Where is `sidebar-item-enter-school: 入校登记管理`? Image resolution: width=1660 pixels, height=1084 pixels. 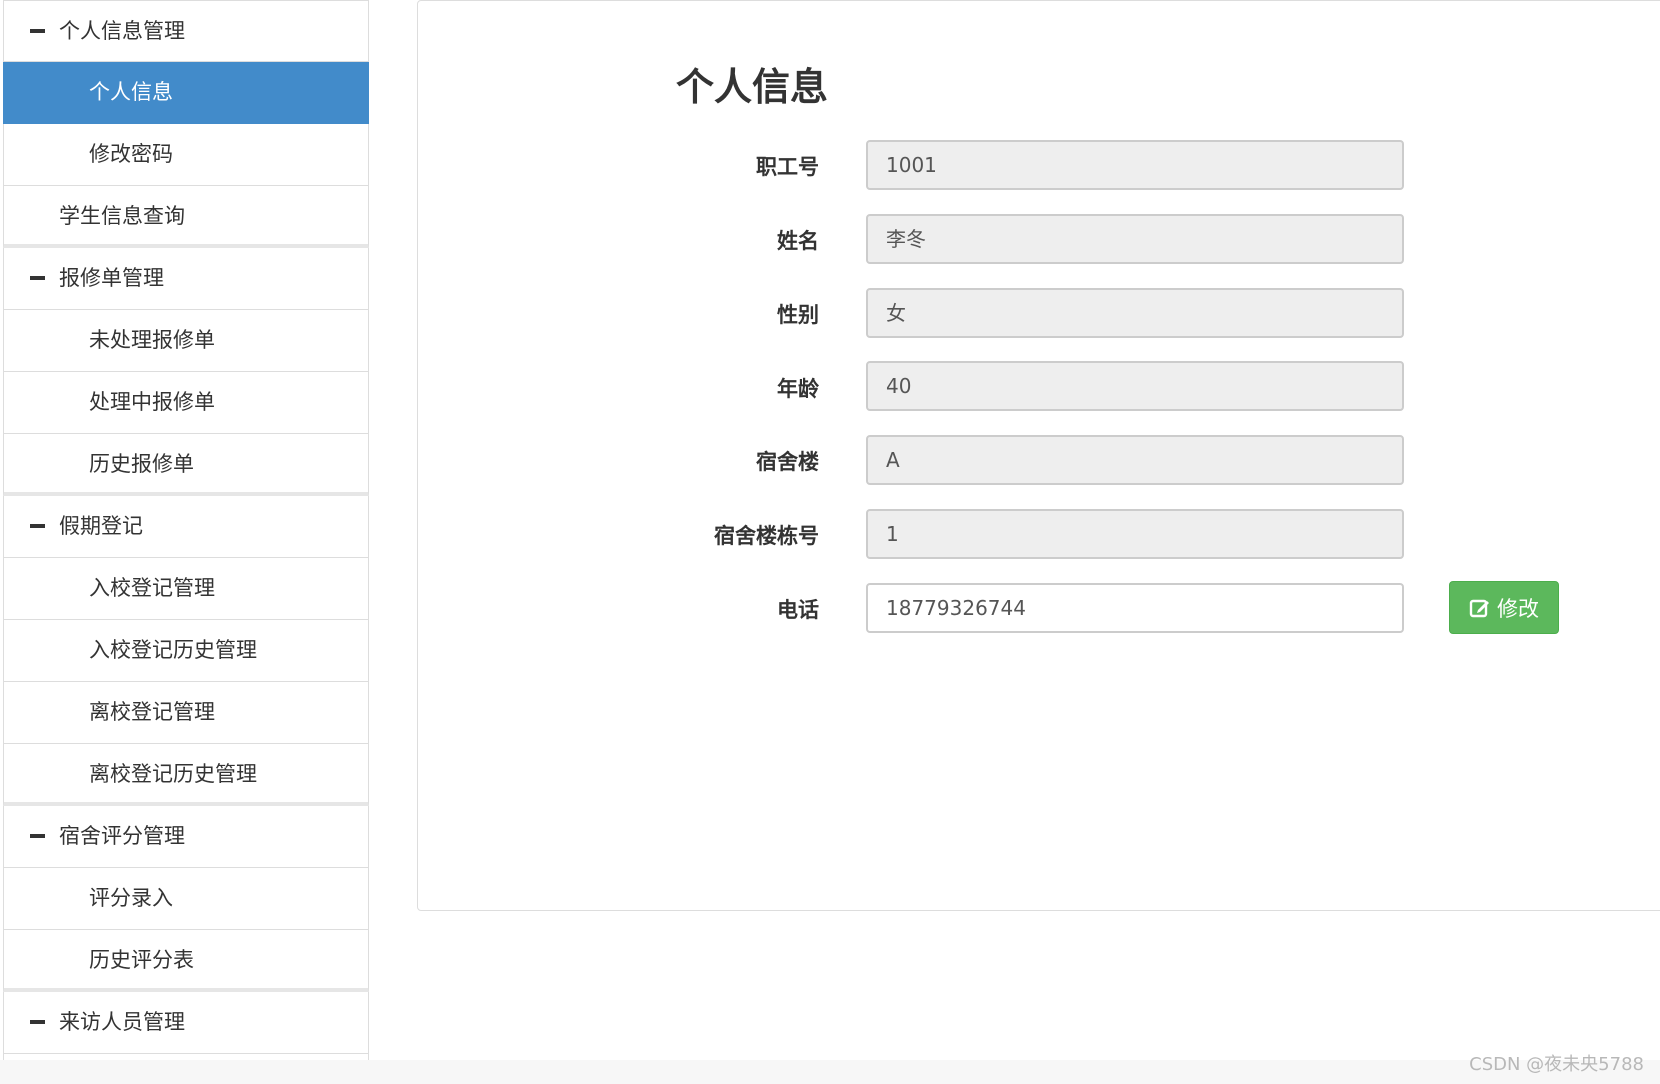 sidebar-item-enter-school: 入校登记管理 is located at coordinates (186, 589).